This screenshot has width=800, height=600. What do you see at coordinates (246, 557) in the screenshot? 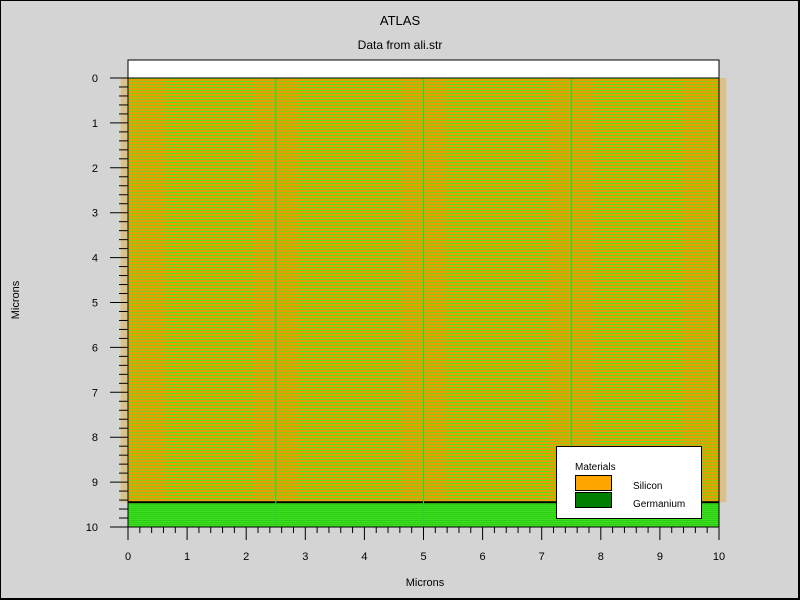
I see `x-tick-label: 2` at bounding box center [246, 557].